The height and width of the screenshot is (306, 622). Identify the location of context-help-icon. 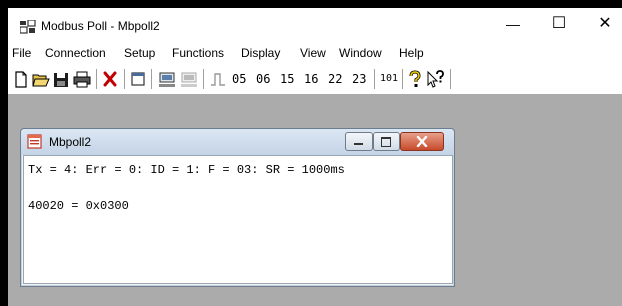
(435, 79).